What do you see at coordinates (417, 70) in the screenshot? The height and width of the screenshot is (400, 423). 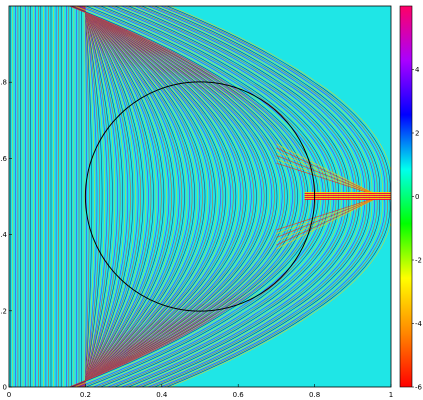 I see `colorbar-tick-label: 4` at bounding box center [417, 70].